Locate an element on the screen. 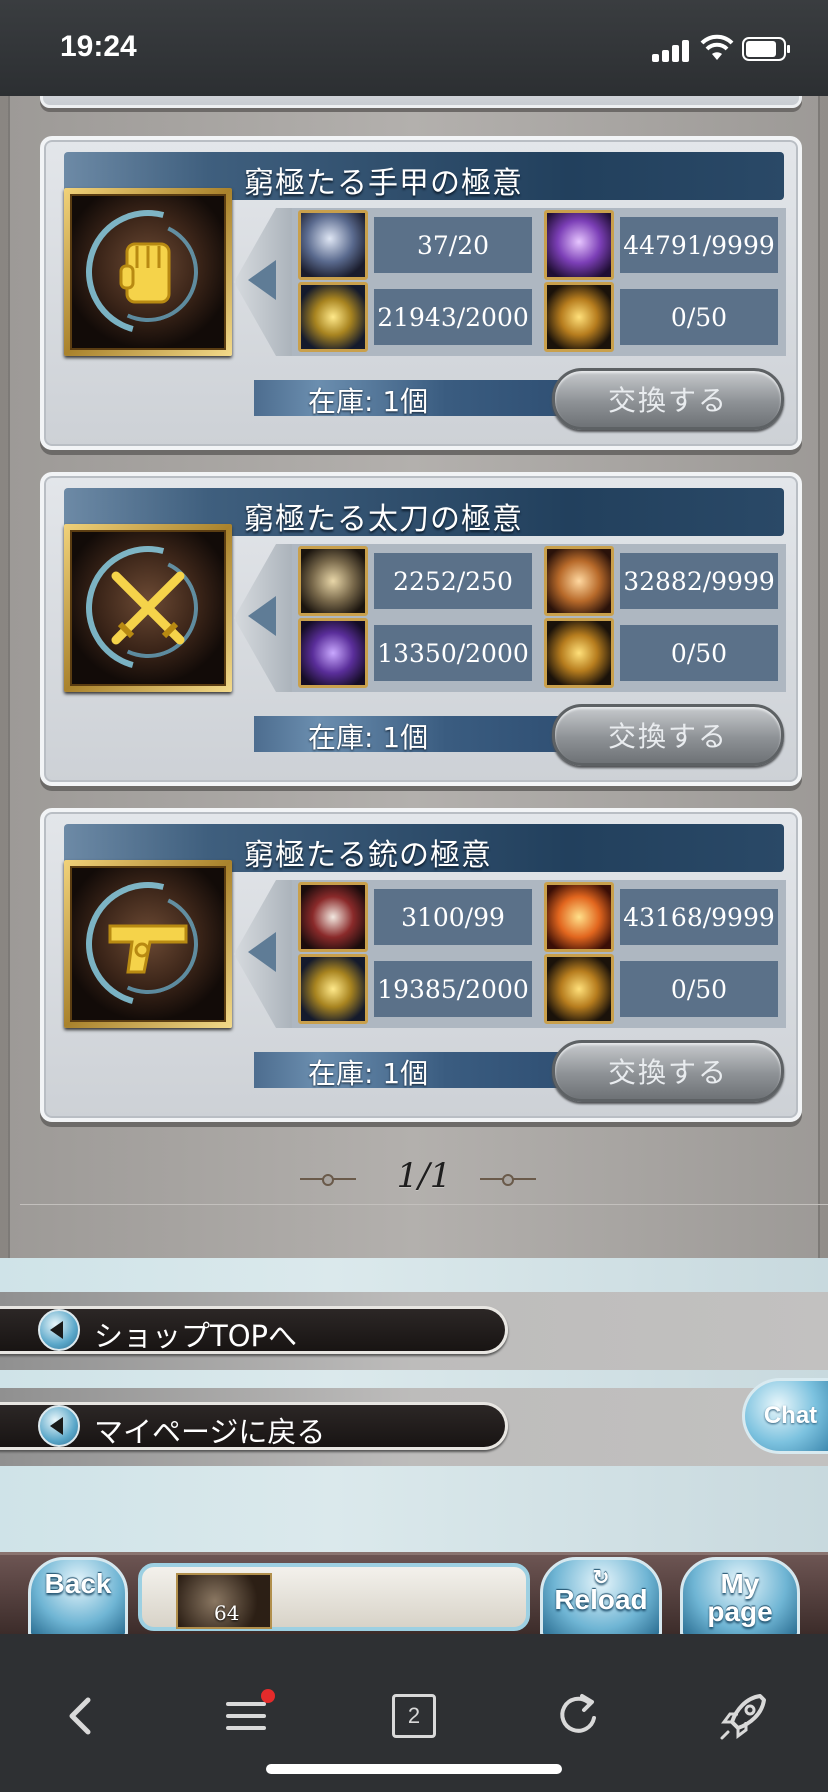  card-title: 窮極たる手甲の極意 is located at coordinates (383, 183).